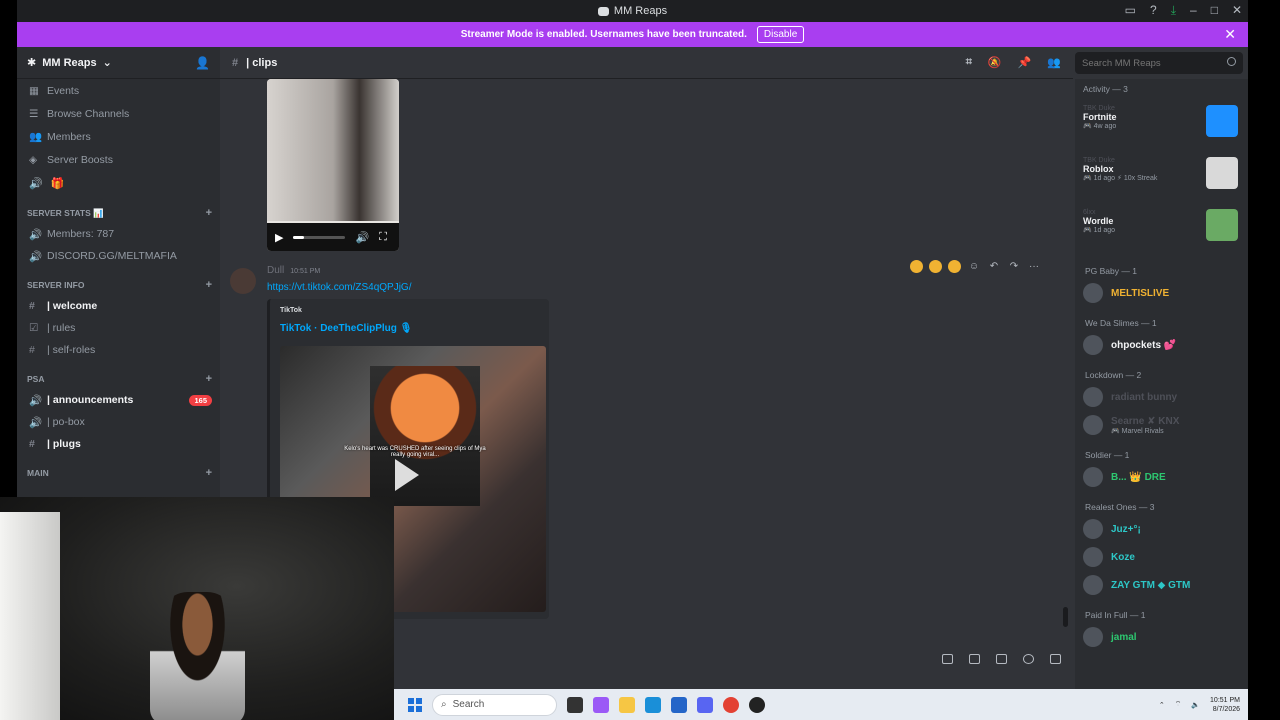 The height and width of the screenshot is (720, 1280). Describe the element at coordinates (1161, 177) in the screenshot. I see `activity-card: TBK Duke Roblox 🎮 1d ago ⚡ 10x Streak` at that location.